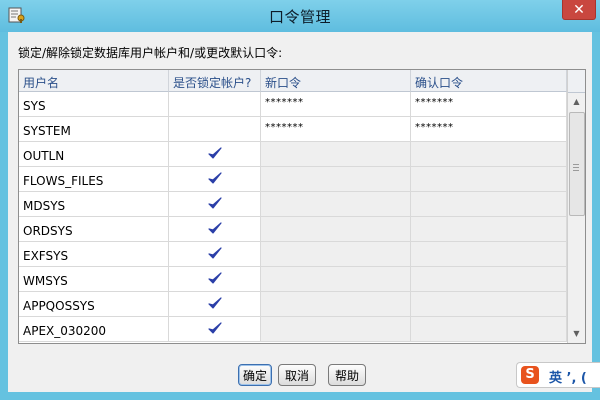 The width and height of the screenshot is (600, 400). Describe the element at coordinates (576, 168) in the screenshot. I see `scrollbar-grip-icon` at that location.